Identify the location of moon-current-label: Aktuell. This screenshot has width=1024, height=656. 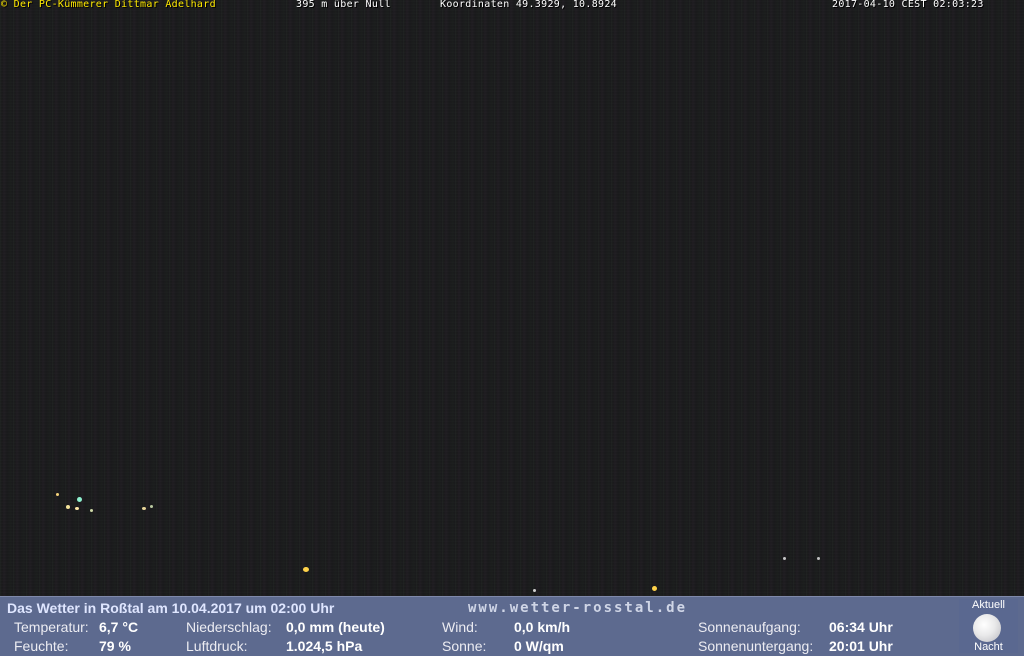
(988, 605).